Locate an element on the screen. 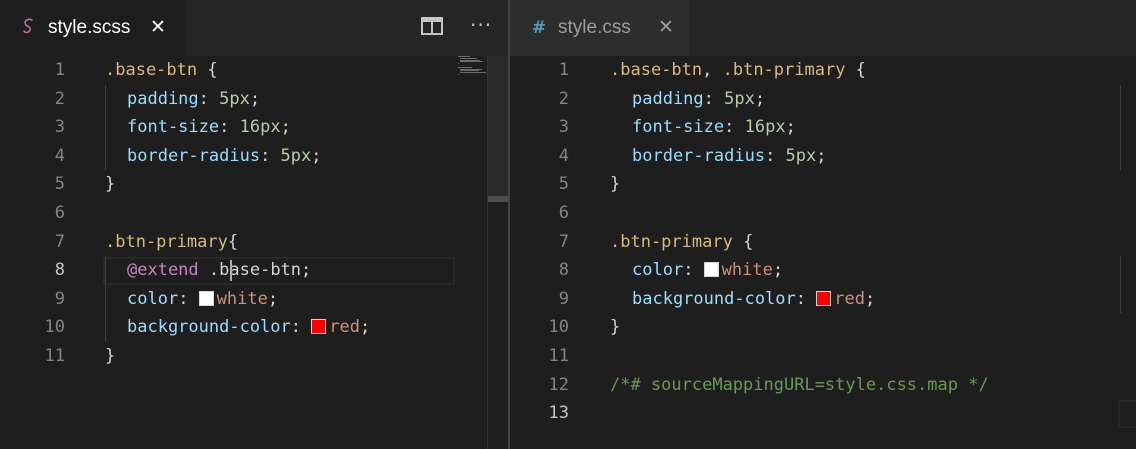 The height and width of the screenshot is (449, 1136). code-text: @extend .base-btn; is located at coordinates (208, 270).